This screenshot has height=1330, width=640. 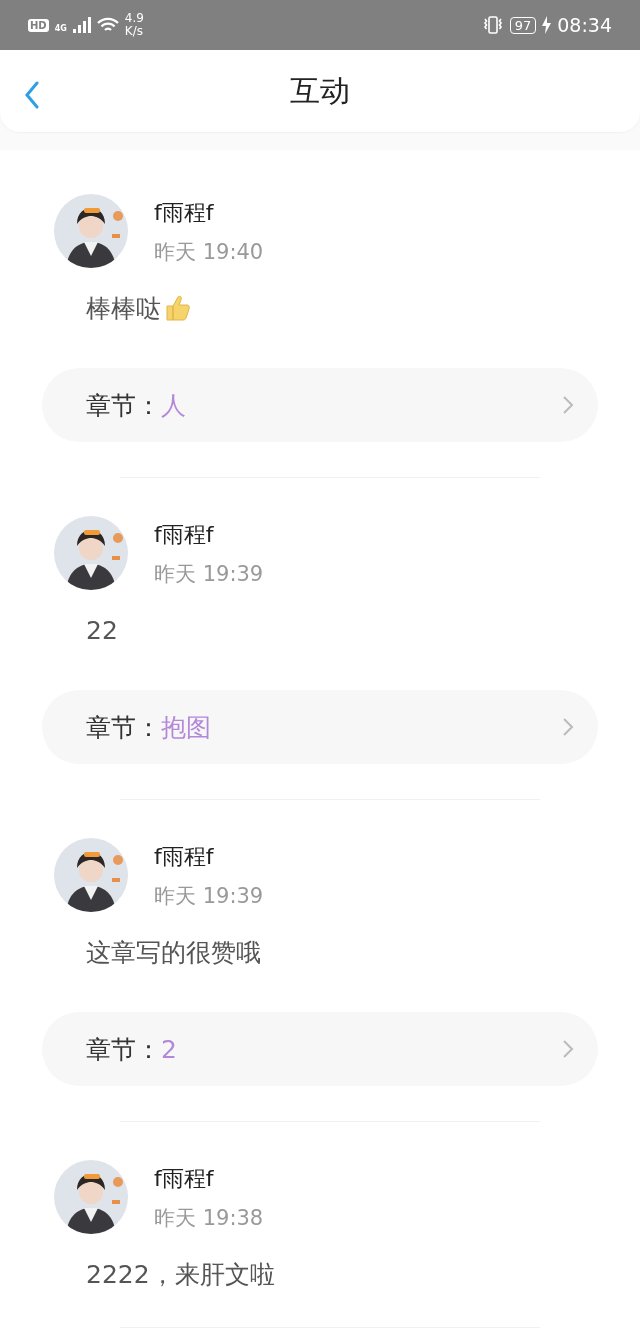 What do you see at coordinates (123, 308) in the screenshot?
I see `comment-text: 棒棒哒` at bounding box center [123, 308].